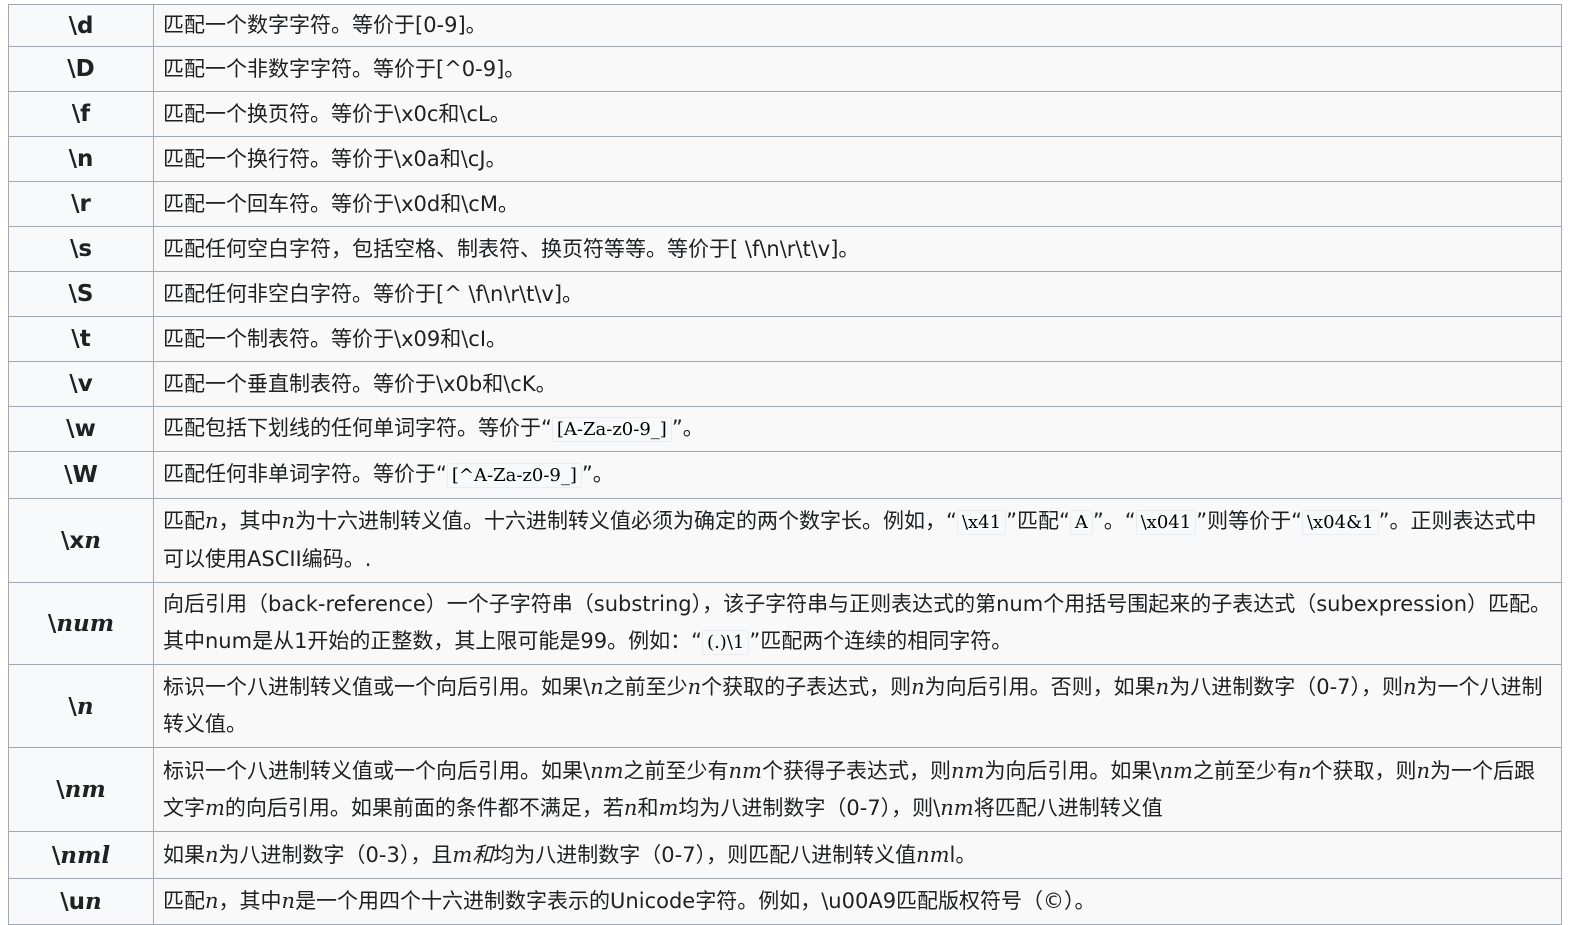 This screenshot has width=1570, height=925. I want to click on escape-key: \un, so click(81, 901).